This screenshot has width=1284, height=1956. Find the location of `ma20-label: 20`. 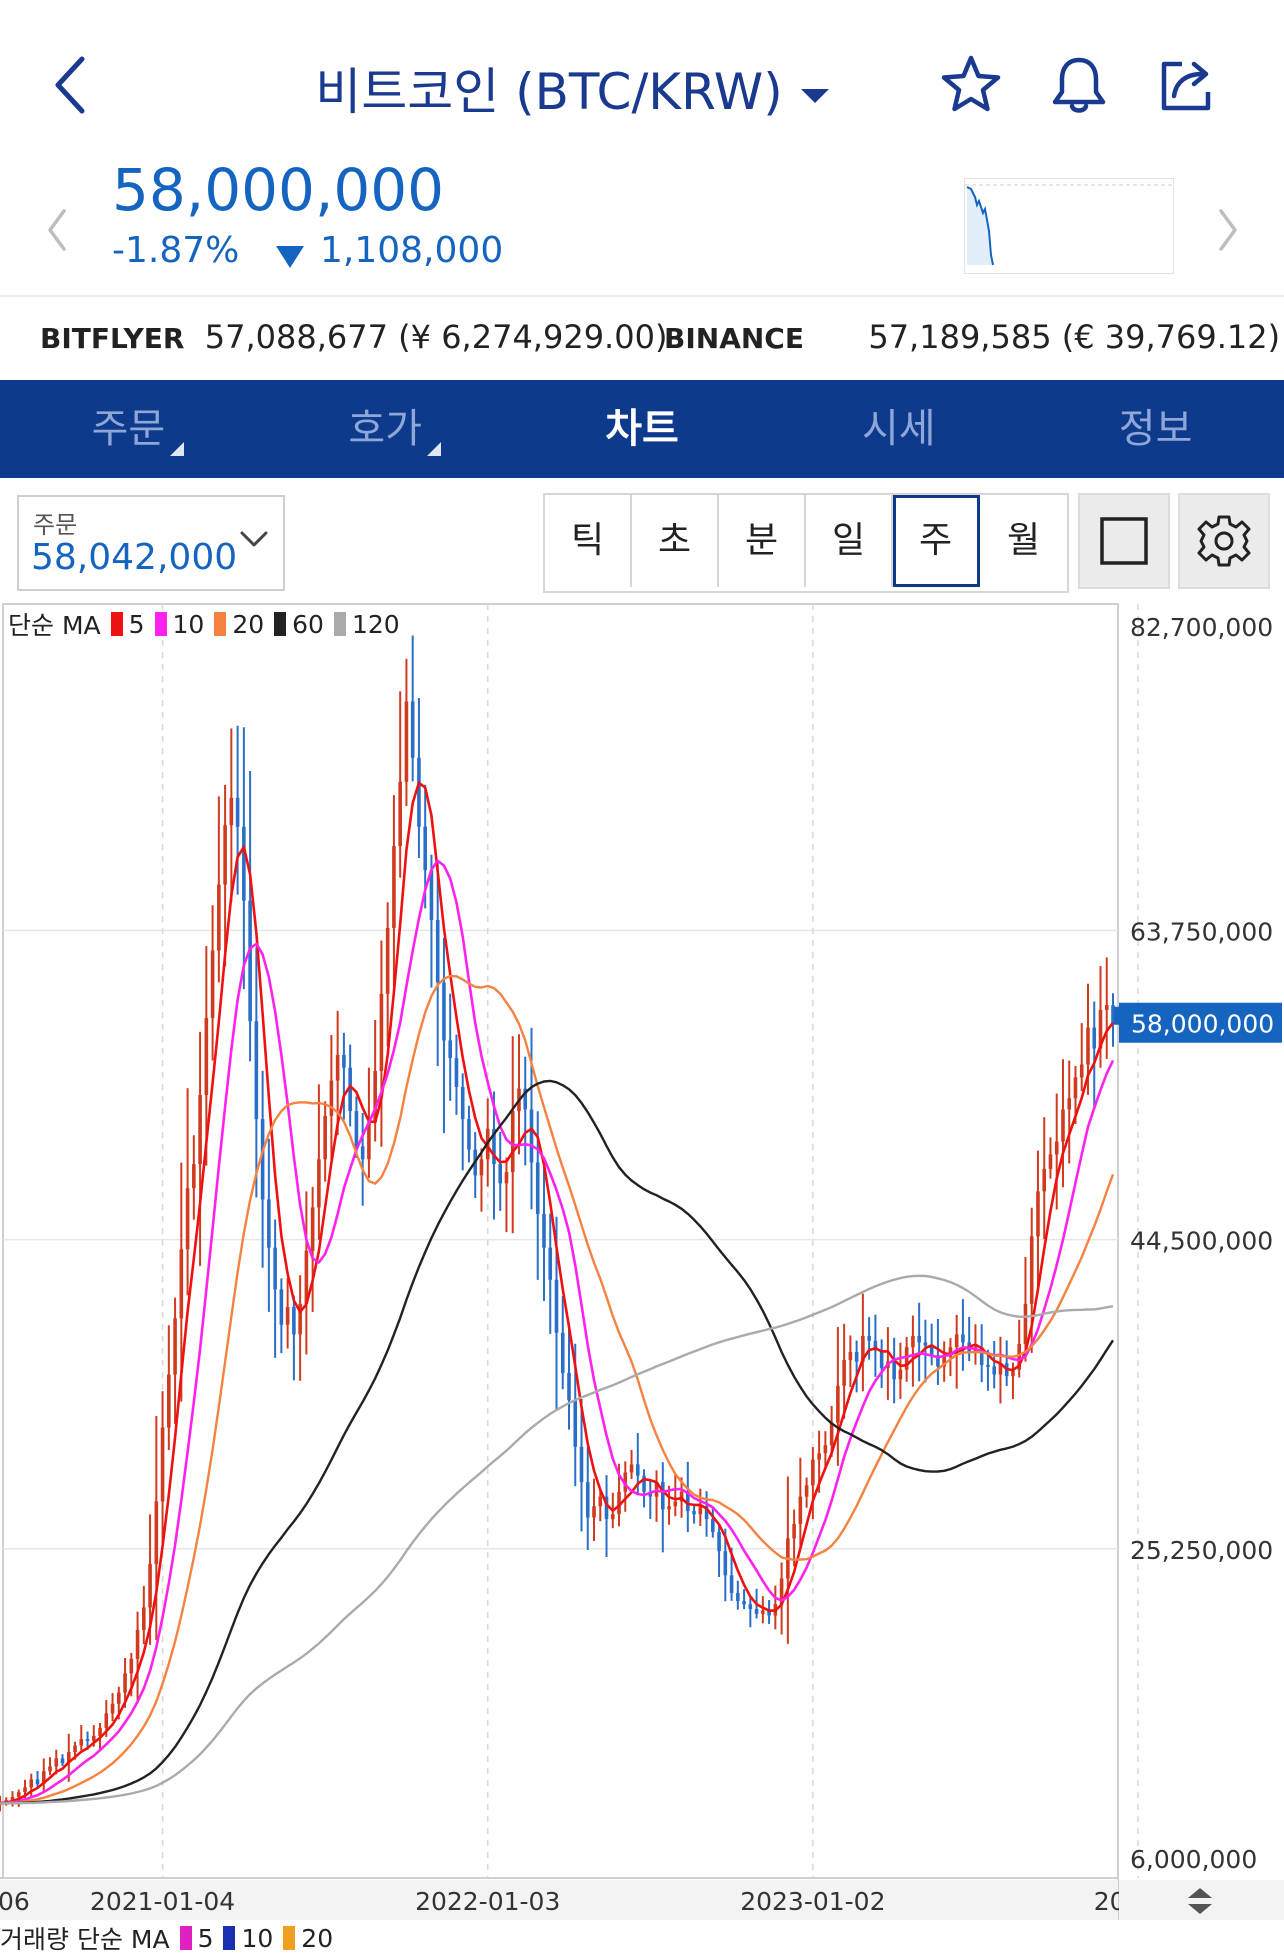

ma20-label: 20 is located at coordinates (248, 624).